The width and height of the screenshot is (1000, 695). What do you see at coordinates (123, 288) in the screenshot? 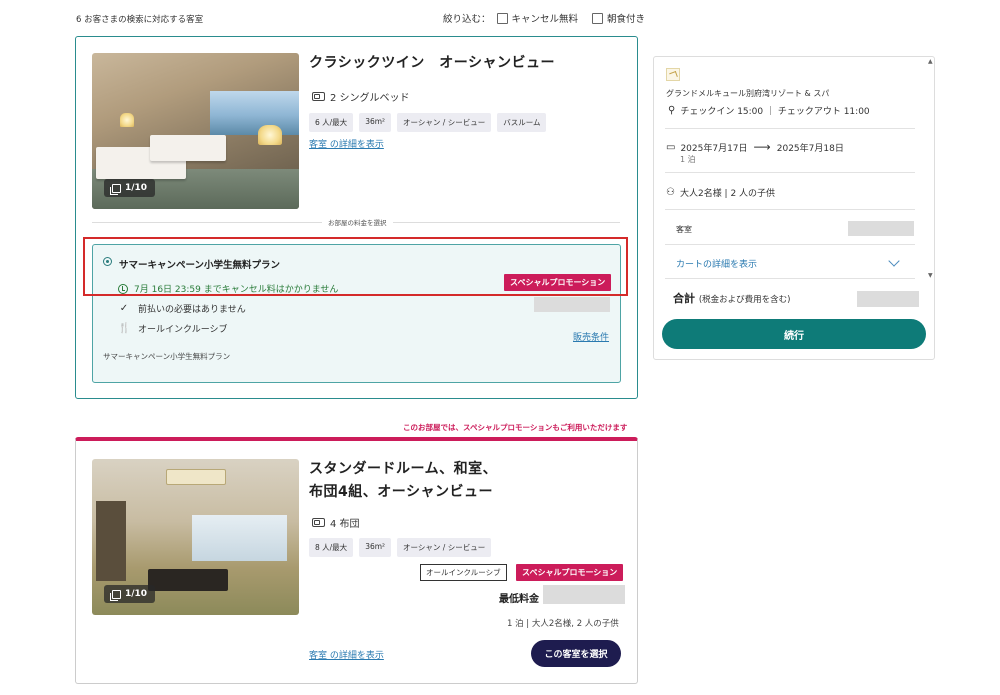
I see `clock-icon` at bounding box center [123, 288].